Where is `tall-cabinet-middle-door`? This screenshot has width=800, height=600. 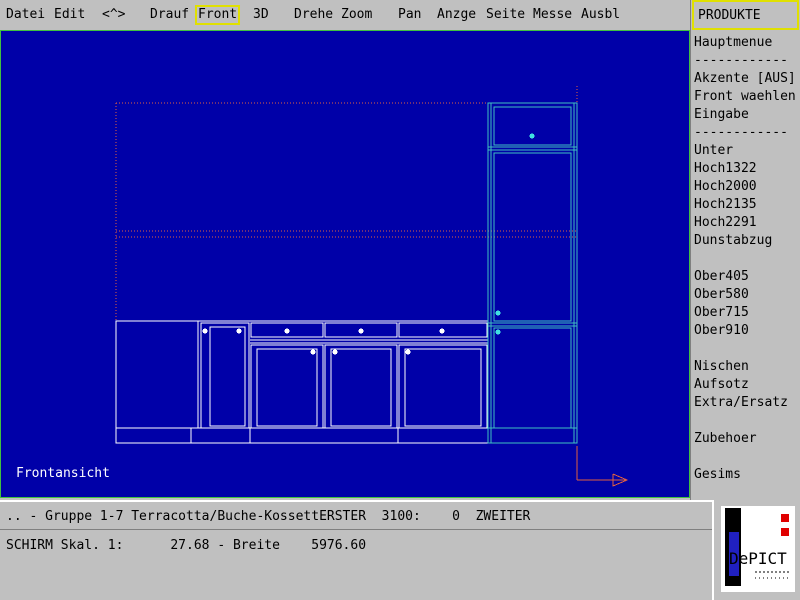 tall-cabinet-middle-door is located at coordinates (532, 237).